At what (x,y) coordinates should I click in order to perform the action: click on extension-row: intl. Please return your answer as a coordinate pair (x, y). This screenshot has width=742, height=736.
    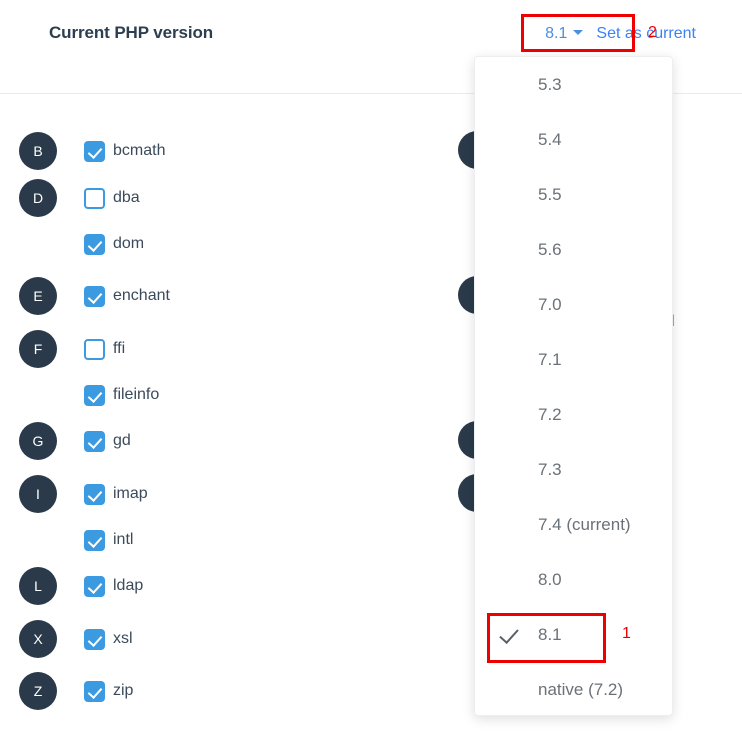
    Looking at the image, I should click on (230, 540).